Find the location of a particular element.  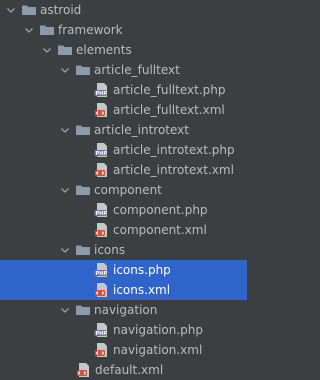

tree-node-article-introtext: article_introtext is located at coordinates (123, 130).